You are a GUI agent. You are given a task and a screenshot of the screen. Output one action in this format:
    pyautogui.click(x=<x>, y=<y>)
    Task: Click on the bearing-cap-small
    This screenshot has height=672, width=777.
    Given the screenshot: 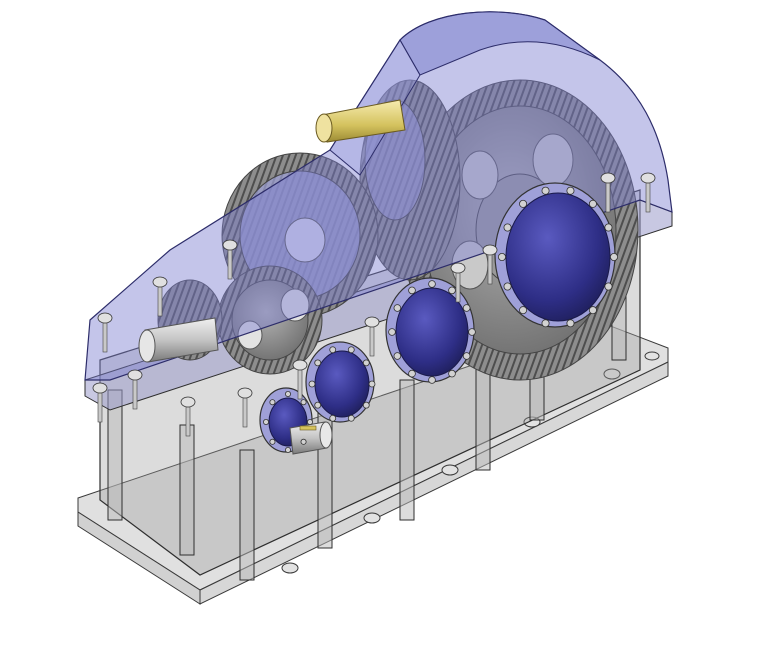 What is the action you would take?
    pyautogui.click(x=340, y=382)
    